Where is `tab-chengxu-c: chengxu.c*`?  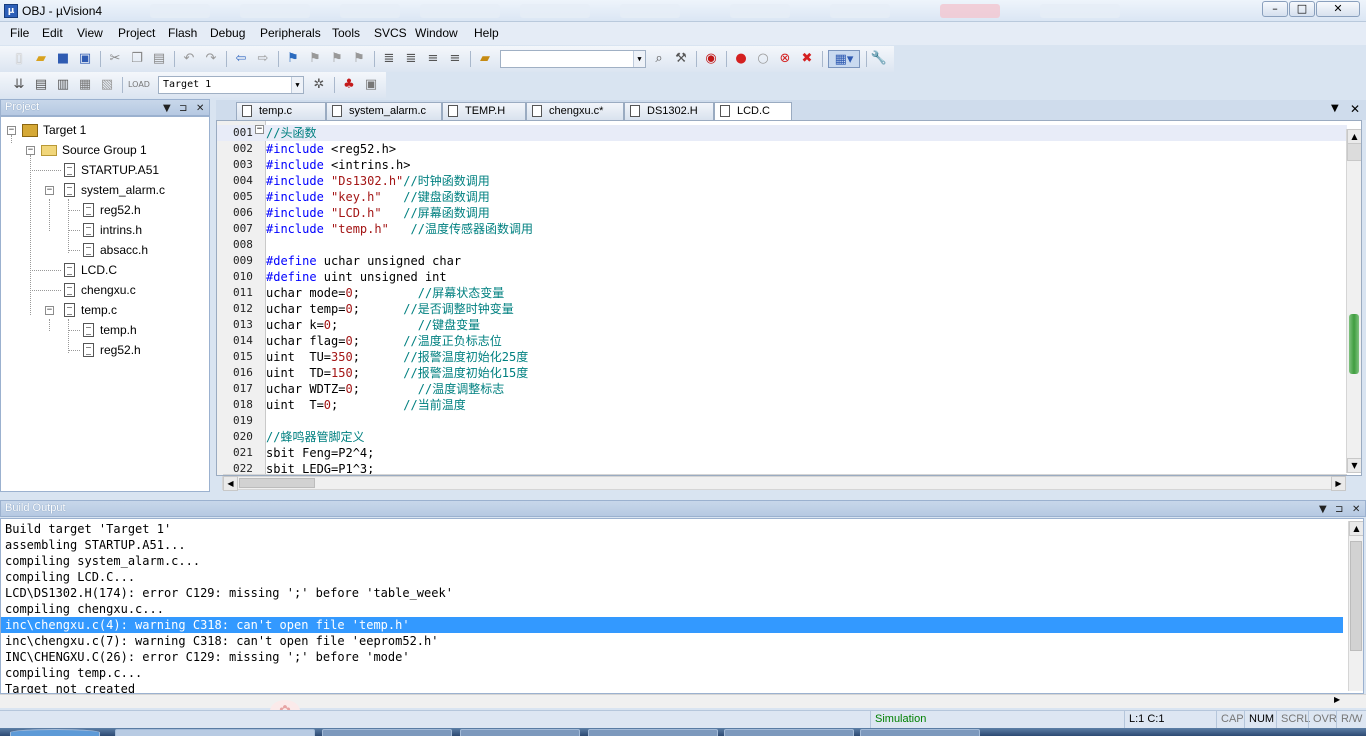
tab-chengxu-c: chengxu.c* is located at coordinates (575, 111).